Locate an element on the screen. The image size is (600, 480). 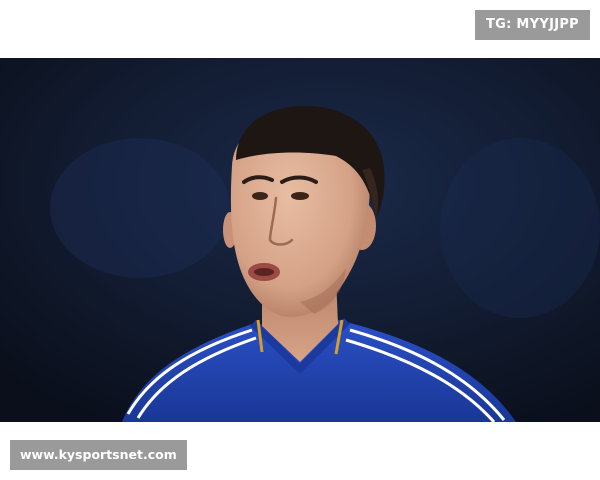
website-watermark: www.kysportsnet.com is located at coordinates (98, 455).